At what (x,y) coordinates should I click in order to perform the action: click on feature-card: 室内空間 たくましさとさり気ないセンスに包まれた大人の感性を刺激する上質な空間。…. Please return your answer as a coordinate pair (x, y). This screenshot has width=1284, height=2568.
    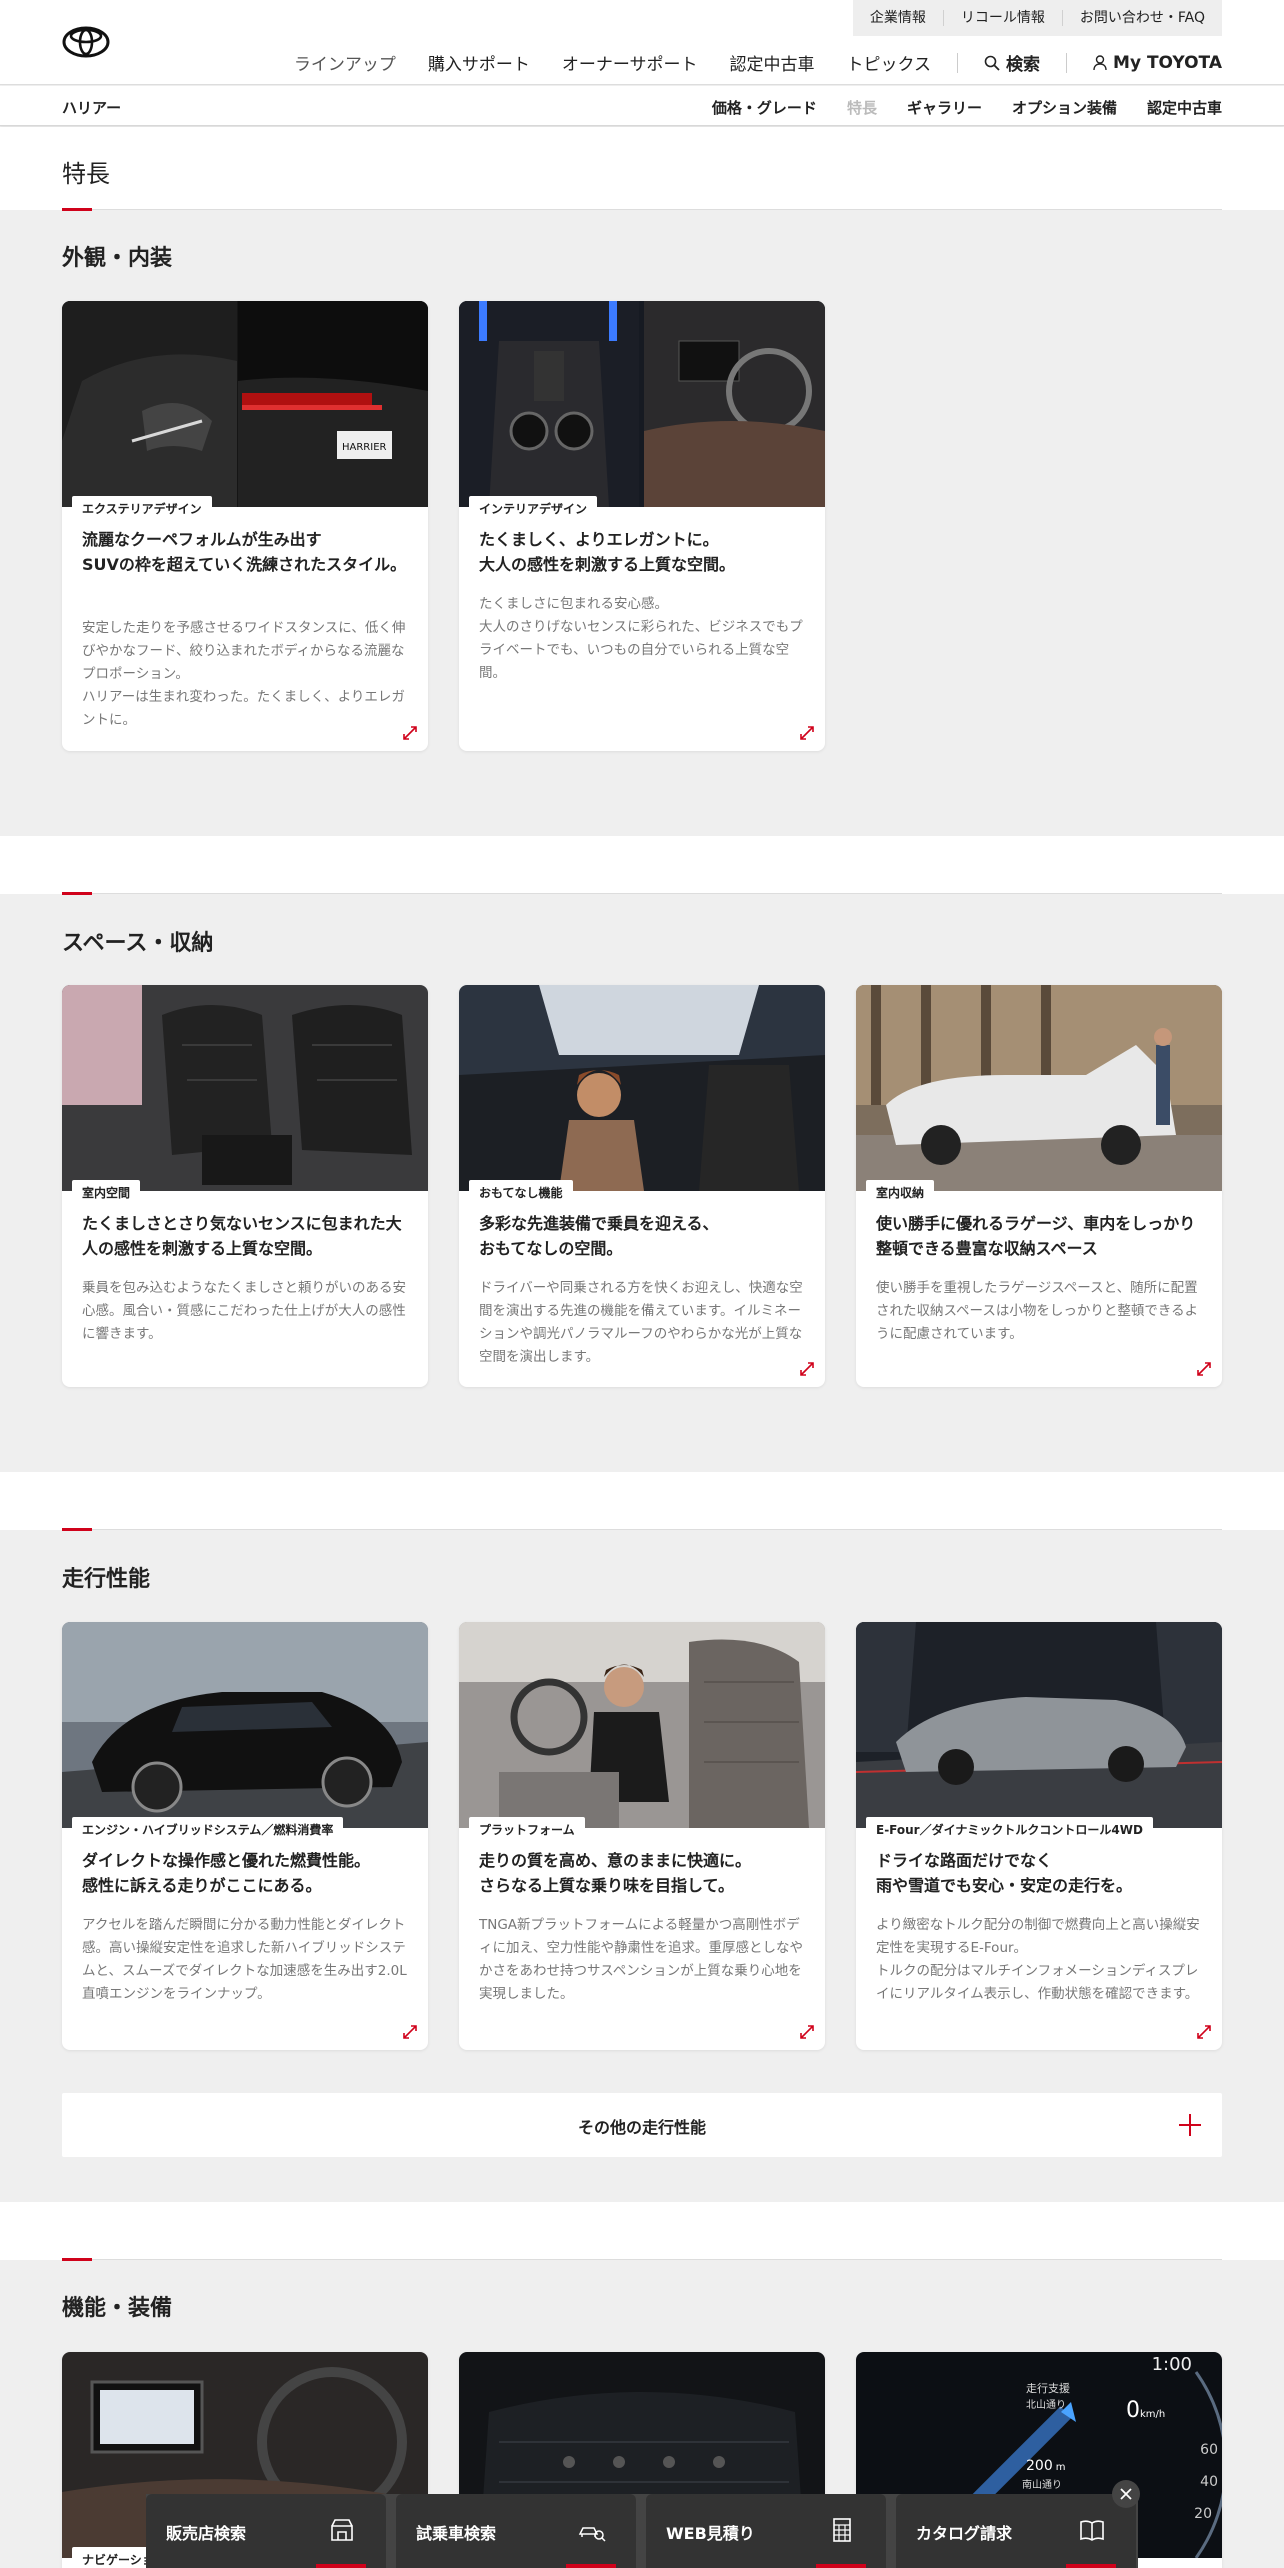
    Looking at the image, I should click on (245, 1186).